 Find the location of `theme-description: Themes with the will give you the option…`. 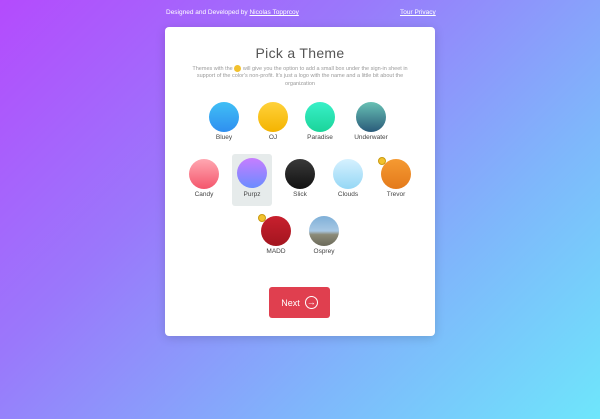

theme-description: Themes with the will give you the option… is located at coordinates (300, 76).